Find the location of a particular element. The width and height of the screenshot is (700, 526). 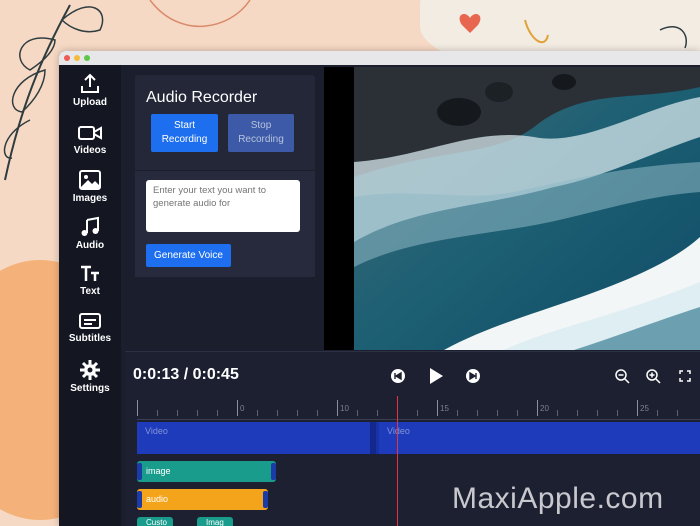

skip-forward-icon is located at coordinates (473, 376).